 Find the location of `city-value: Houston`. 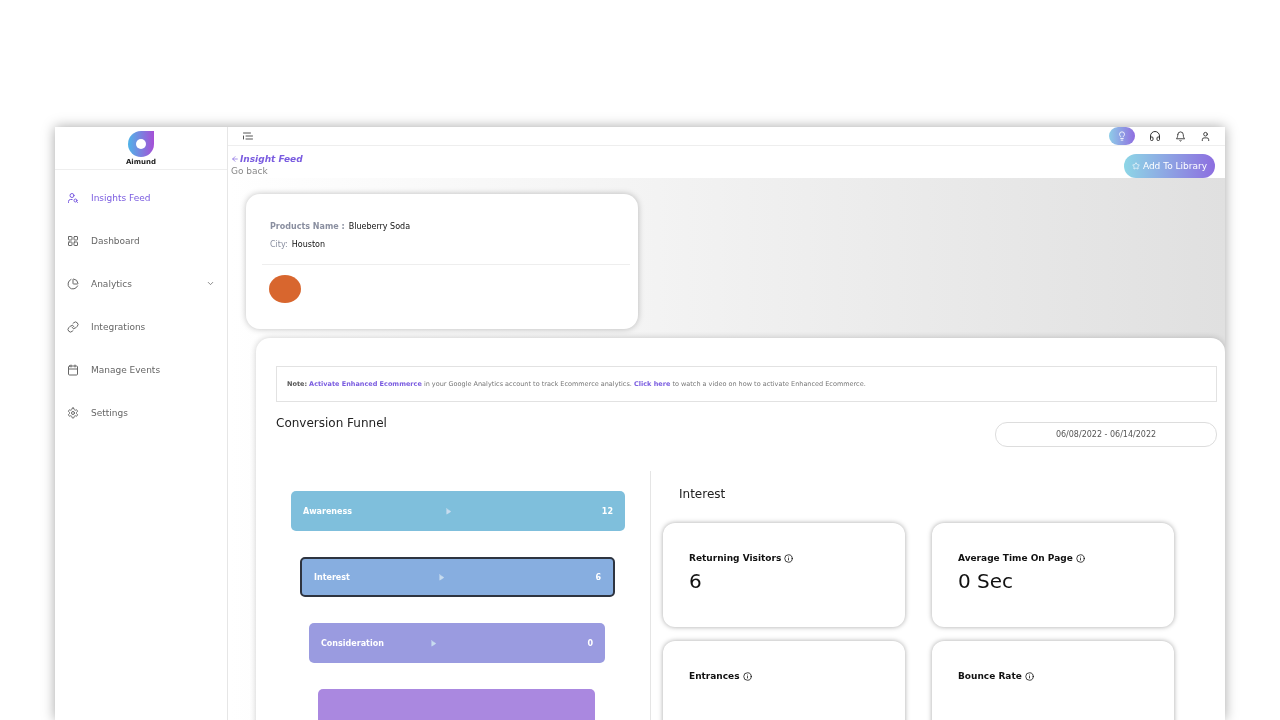

city-value: Houston is located at coordinates (308, 244).